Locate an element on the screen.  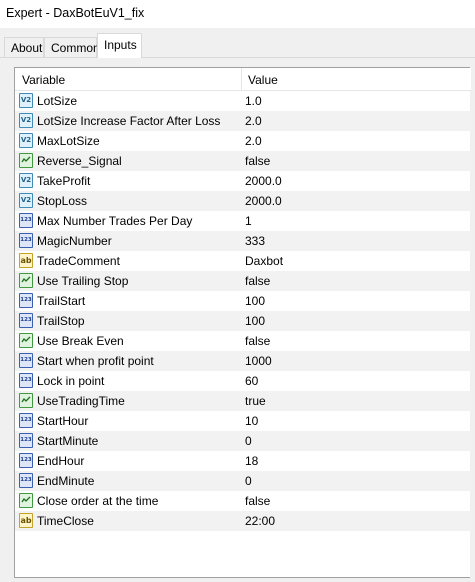
table-row: UseTradingTime true is located at coordinates (243, 401).